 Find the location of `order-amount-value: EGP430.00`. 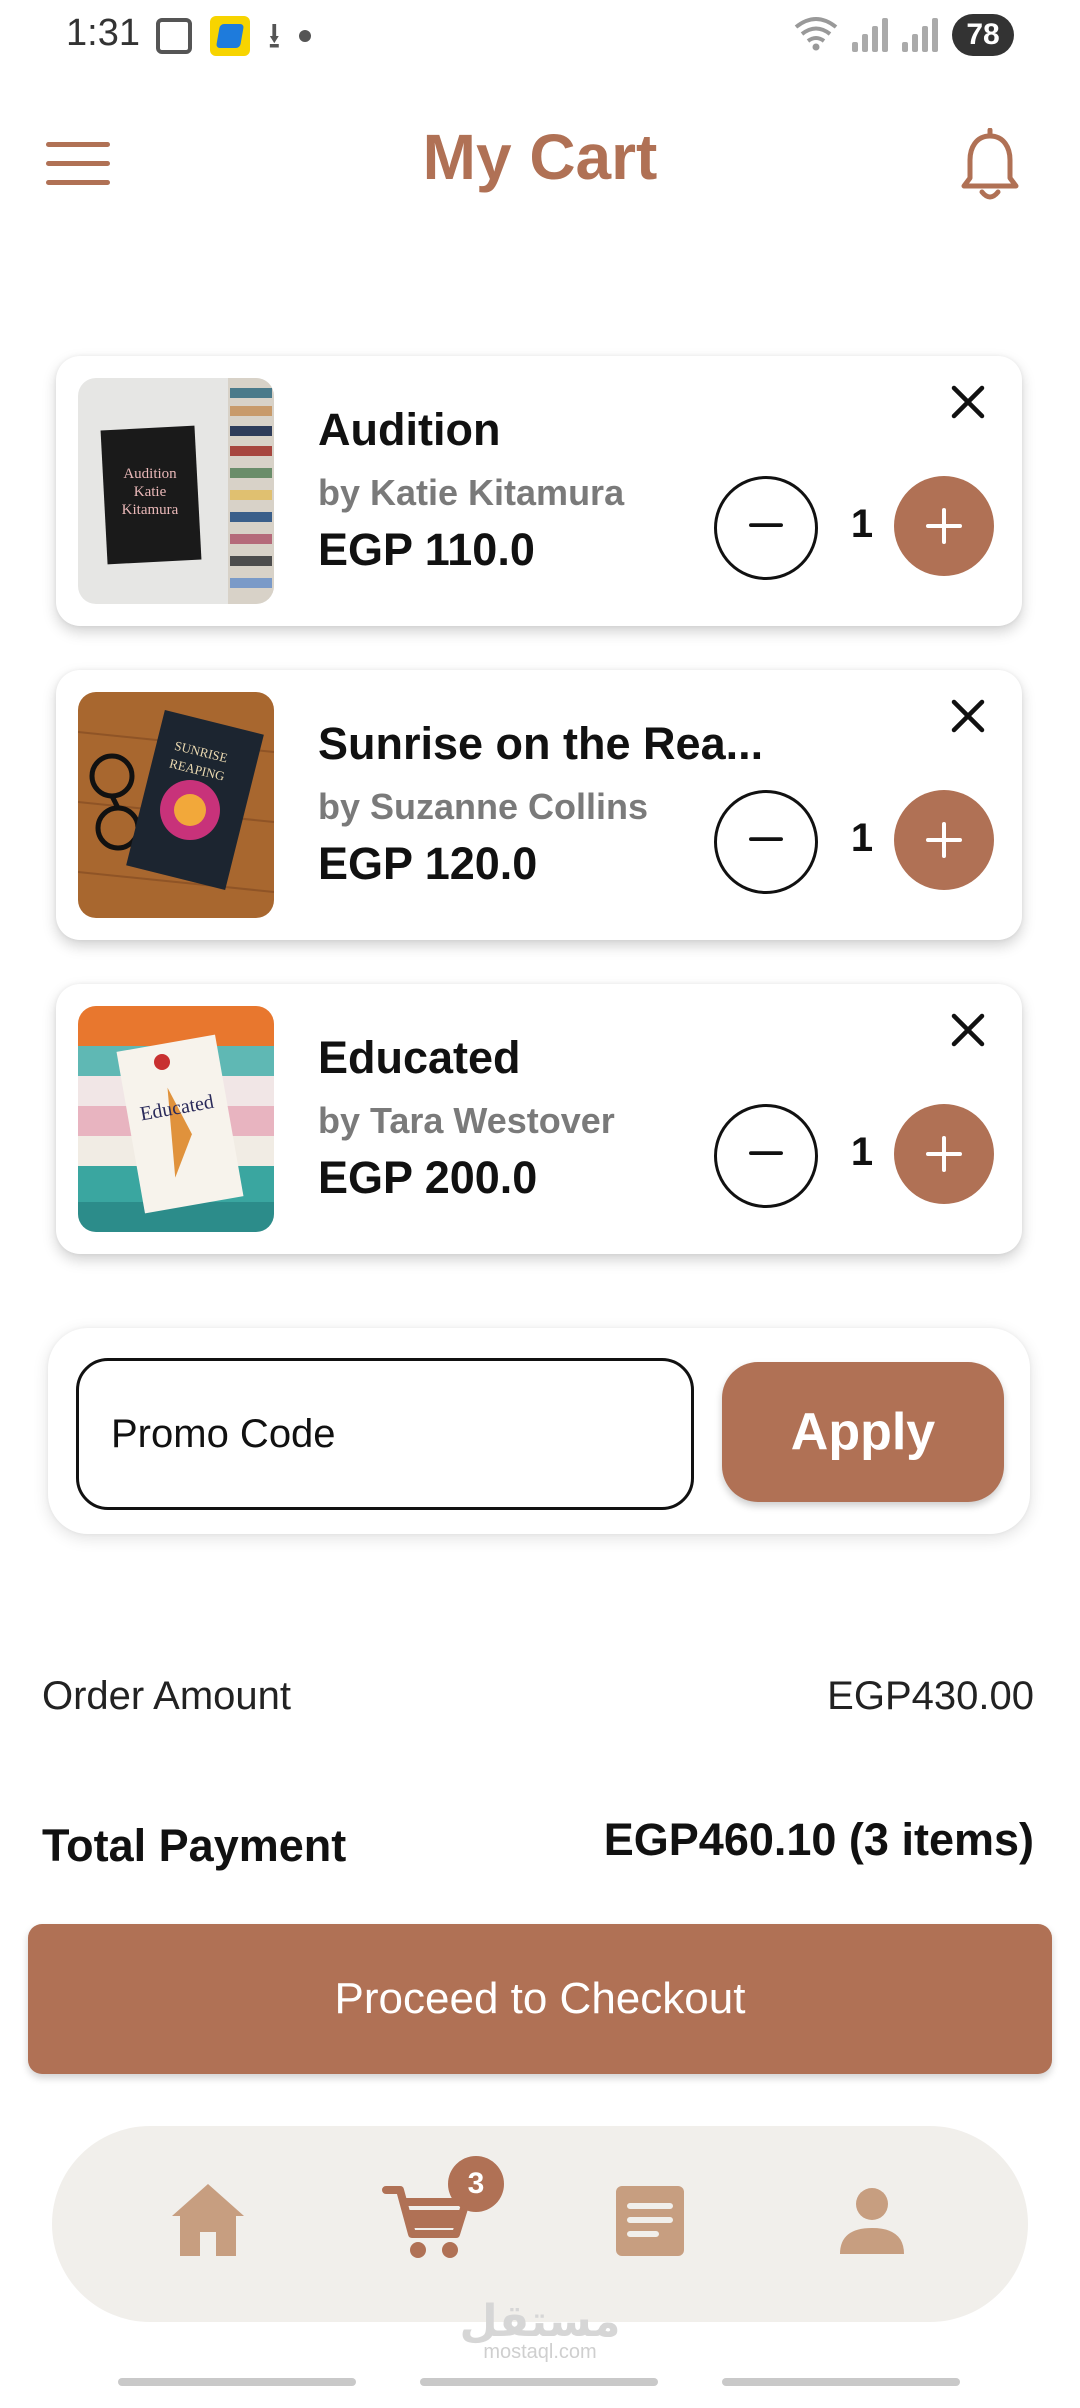

order-amount-value: EGP430.00 is located at coordinates (930, 1696).